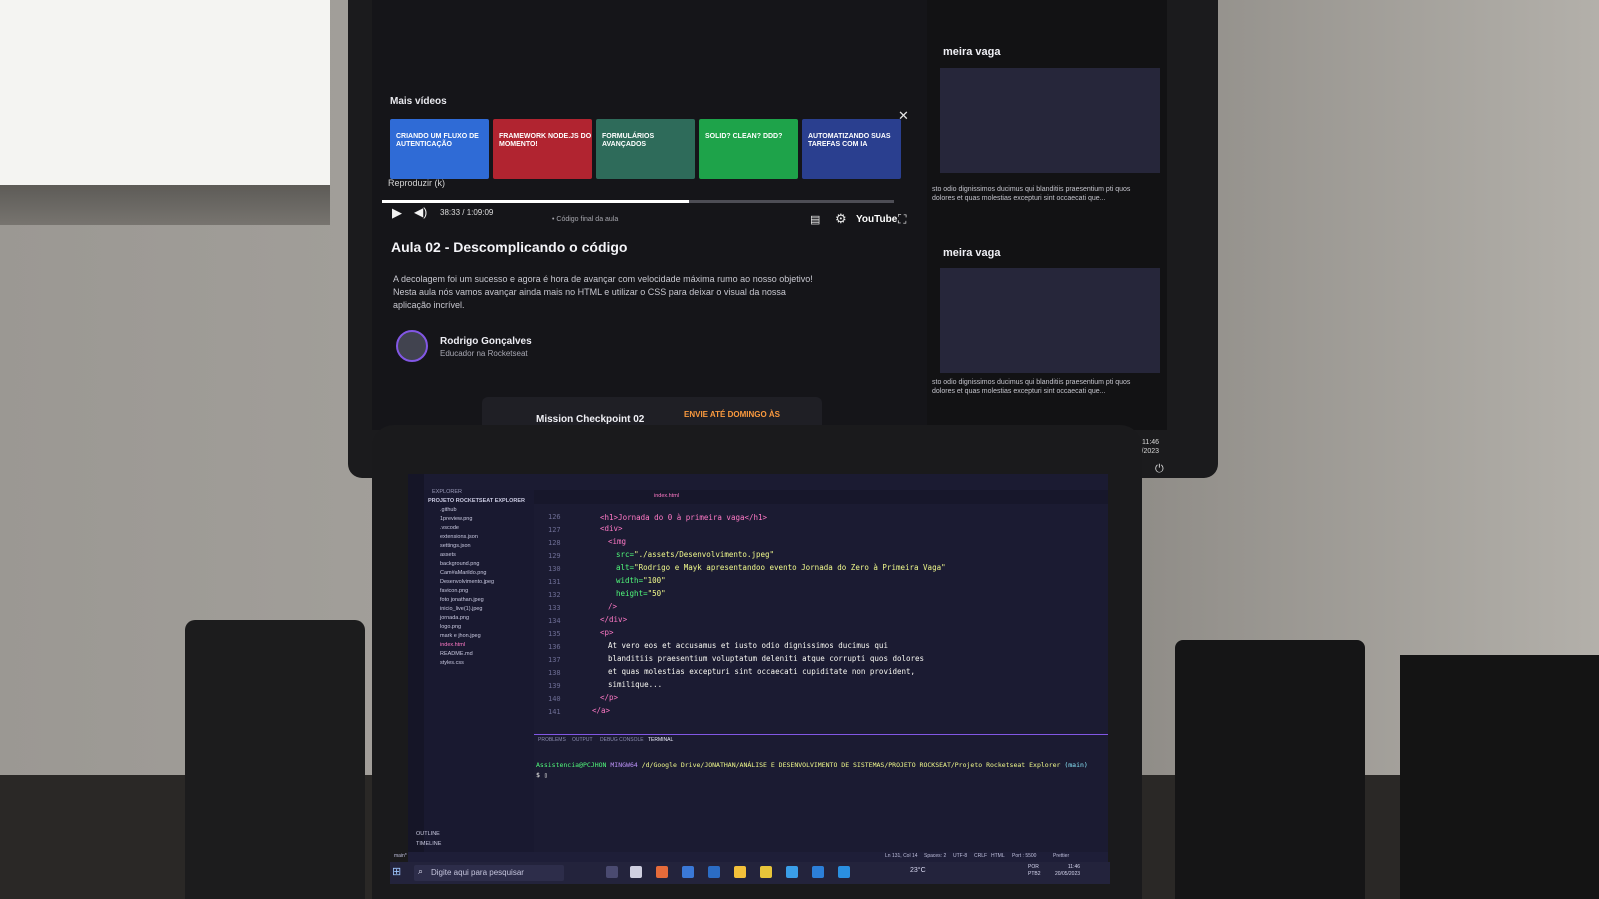  I want to click on file-tree-item: assets, so click(448, 555).